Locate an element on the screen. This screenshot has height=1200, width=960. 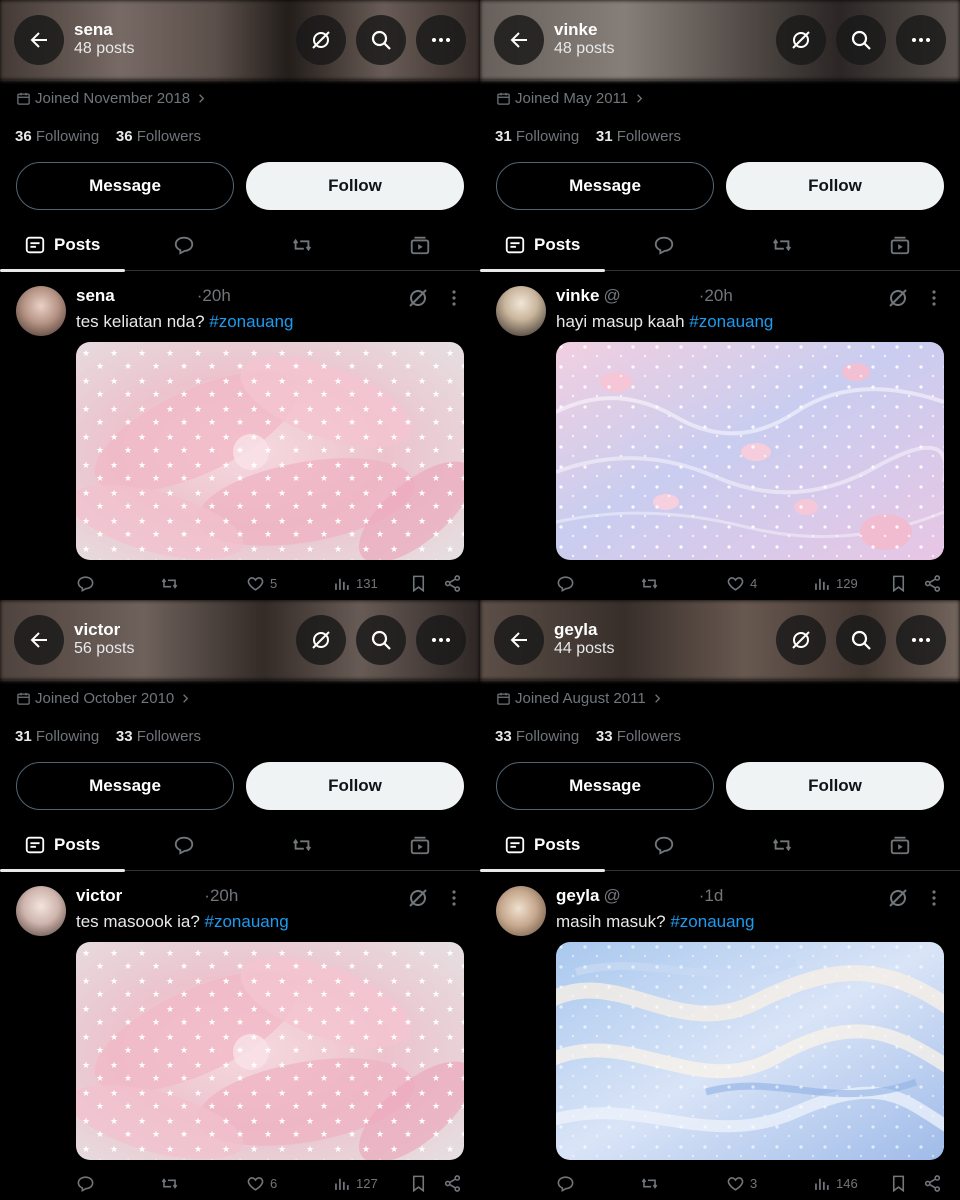
like-button: 3 is located at coordinates (741, 1183).